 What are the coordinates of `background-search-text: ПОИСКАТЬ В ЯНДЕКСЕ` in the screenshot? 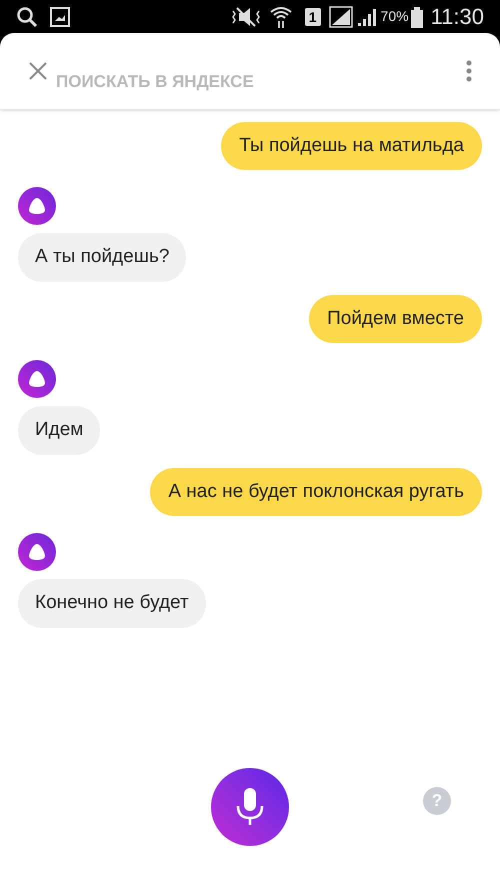 It's located at (155, 82).